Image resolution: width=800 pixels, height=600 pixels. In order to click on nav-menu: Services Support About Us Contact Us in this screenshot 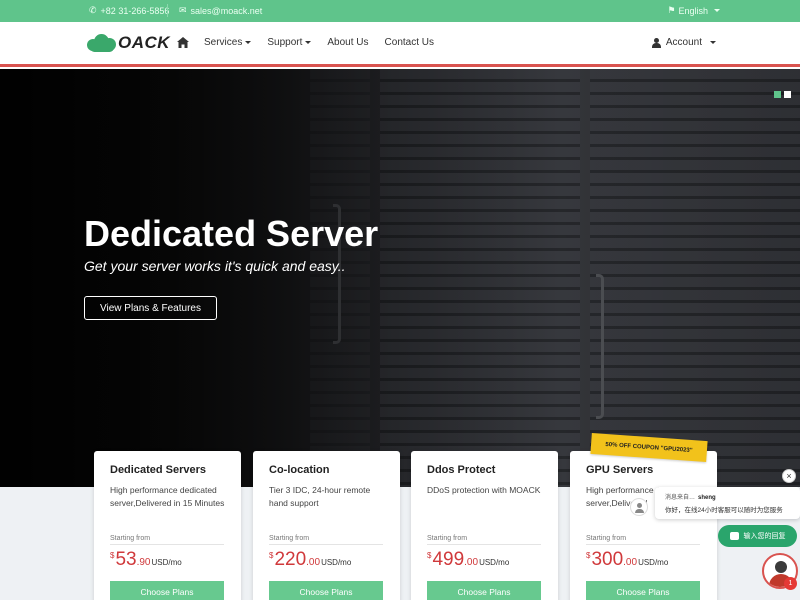, I will do `click(305, 42)`.